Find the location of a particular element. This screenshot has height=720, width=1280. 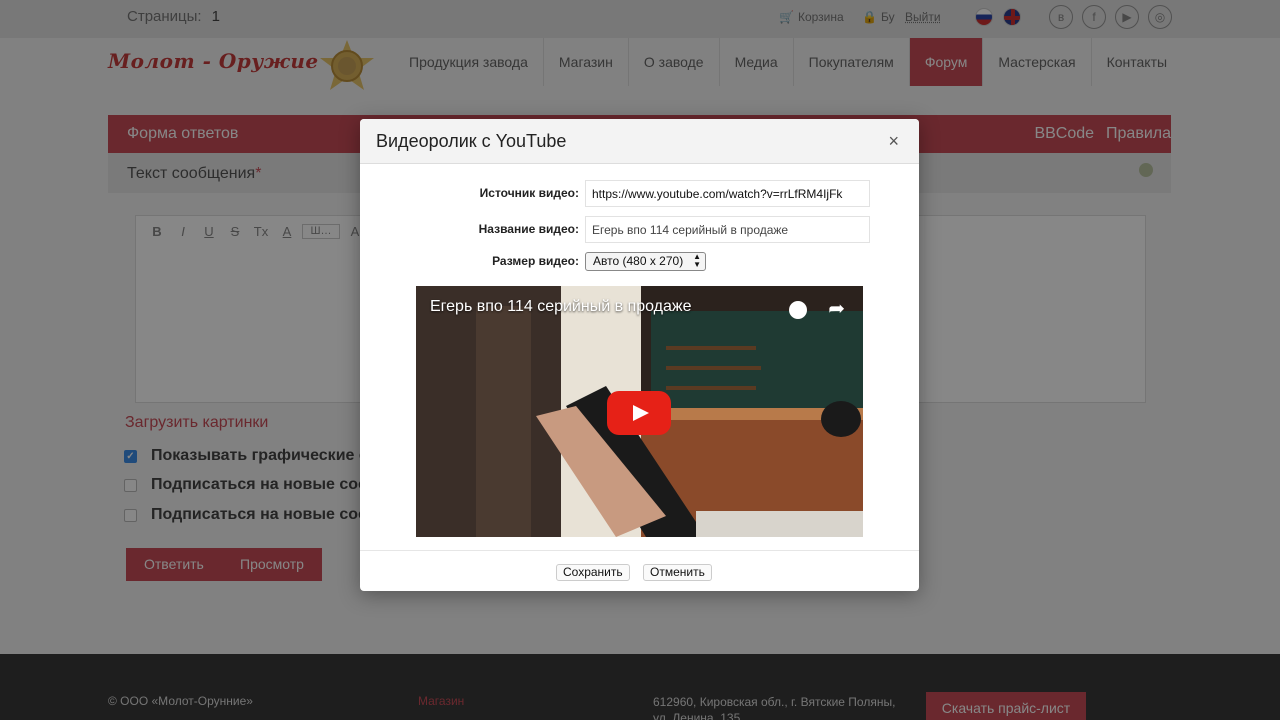

source-label: Источник видео: is located at coordinates (529, 193).